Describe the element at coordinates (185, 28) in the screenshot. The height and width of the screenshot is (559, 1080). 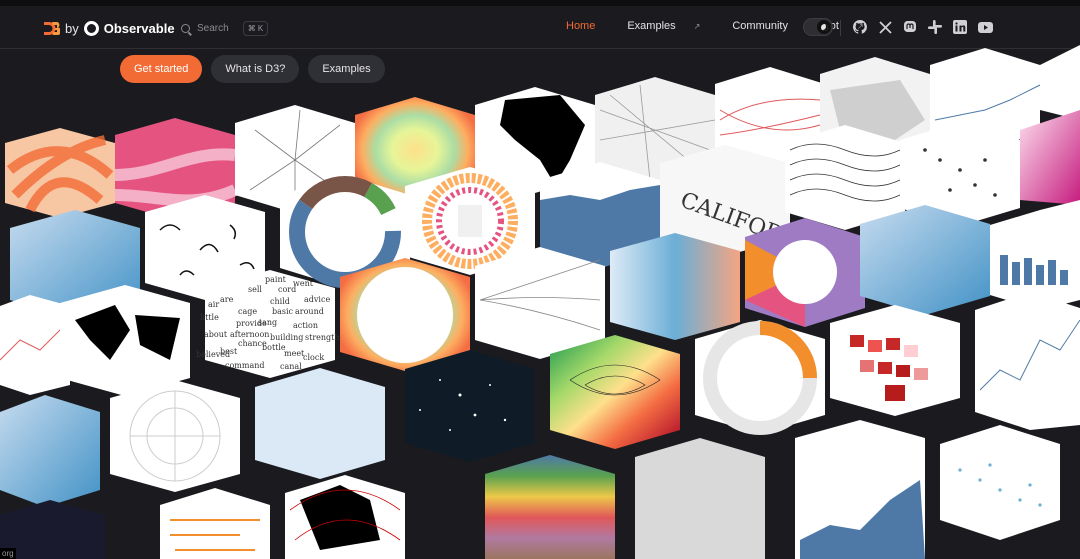
I see `search-icon` at that location.